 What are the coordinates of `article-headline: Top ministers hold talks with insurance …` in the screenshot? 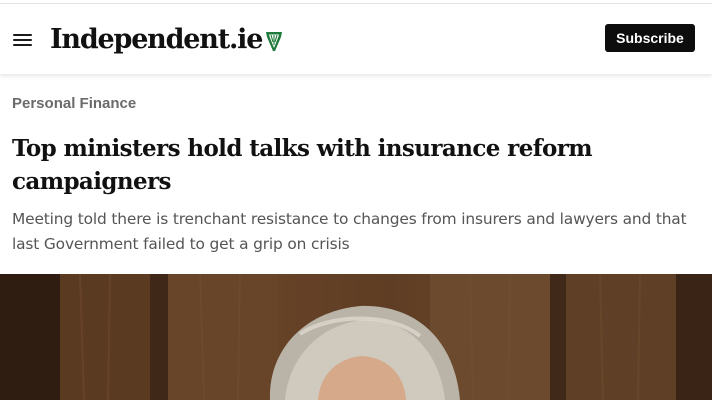 It's located at (302, 165).